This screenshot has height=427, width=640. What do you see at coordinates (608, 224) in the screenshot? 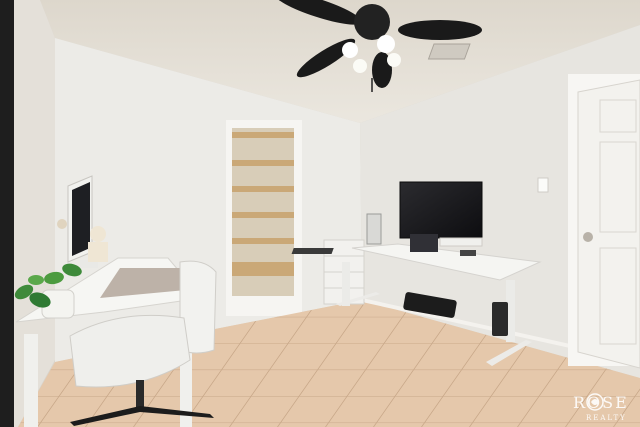
I see `bedroom-door` at bounding box center [608, 224].